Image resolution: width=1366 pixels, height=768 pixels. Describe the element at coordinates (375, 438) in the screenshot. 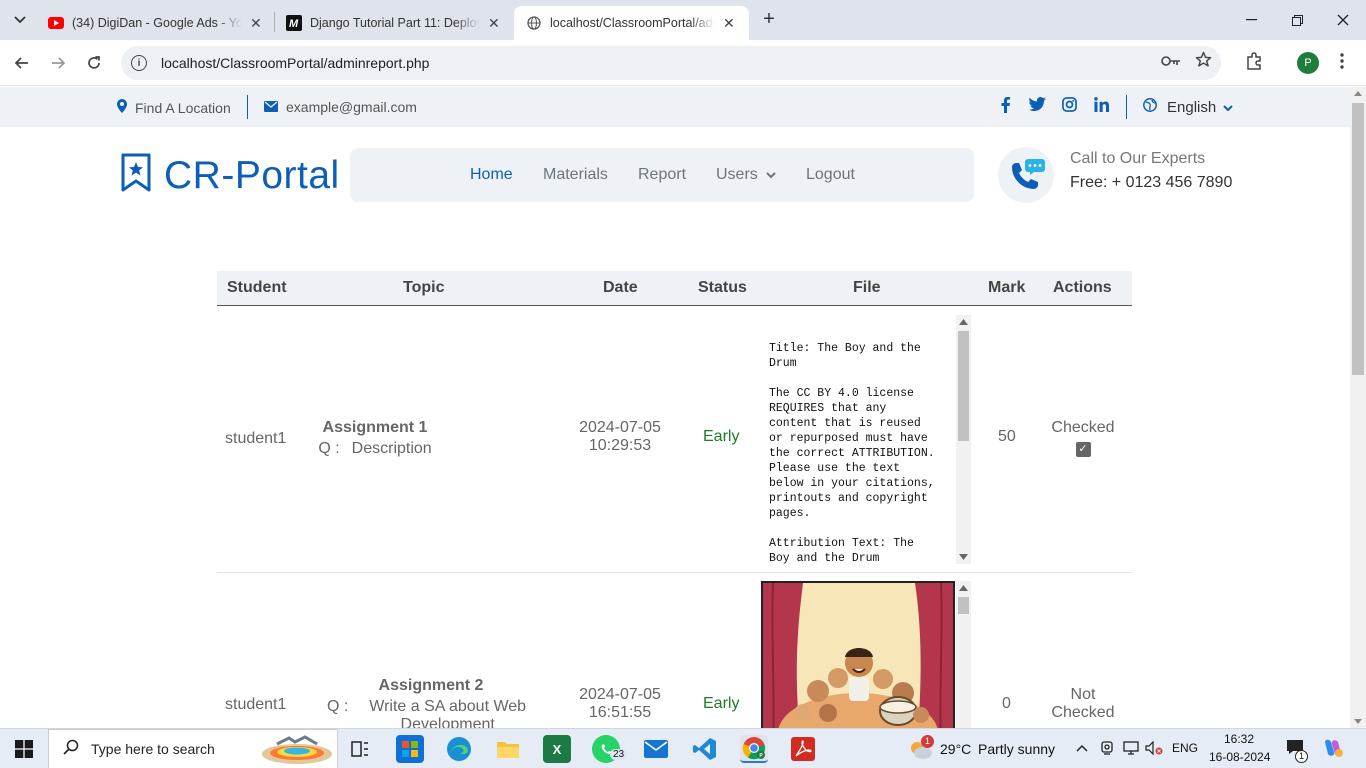

I see `topic-cell: Assignment 1 Q : Description` at that location.